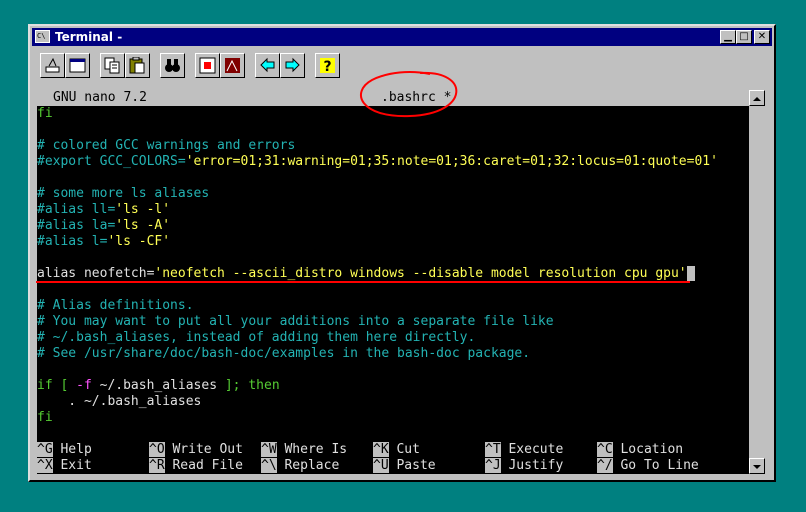  Describe the element at coordinates (409, 94) in the screenshot. I see `red-circle-annotation` at that location.